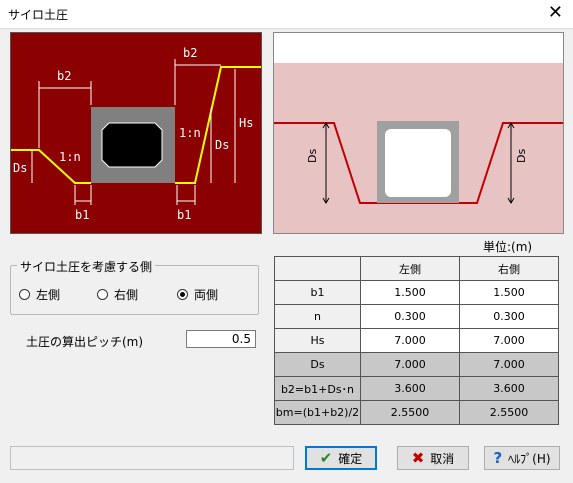 The height and width of the screenshot is (483, 573). Describe the element at coordinates (442, 458) in the screenshot. I see `cancel-button-label: 取消` at that location.